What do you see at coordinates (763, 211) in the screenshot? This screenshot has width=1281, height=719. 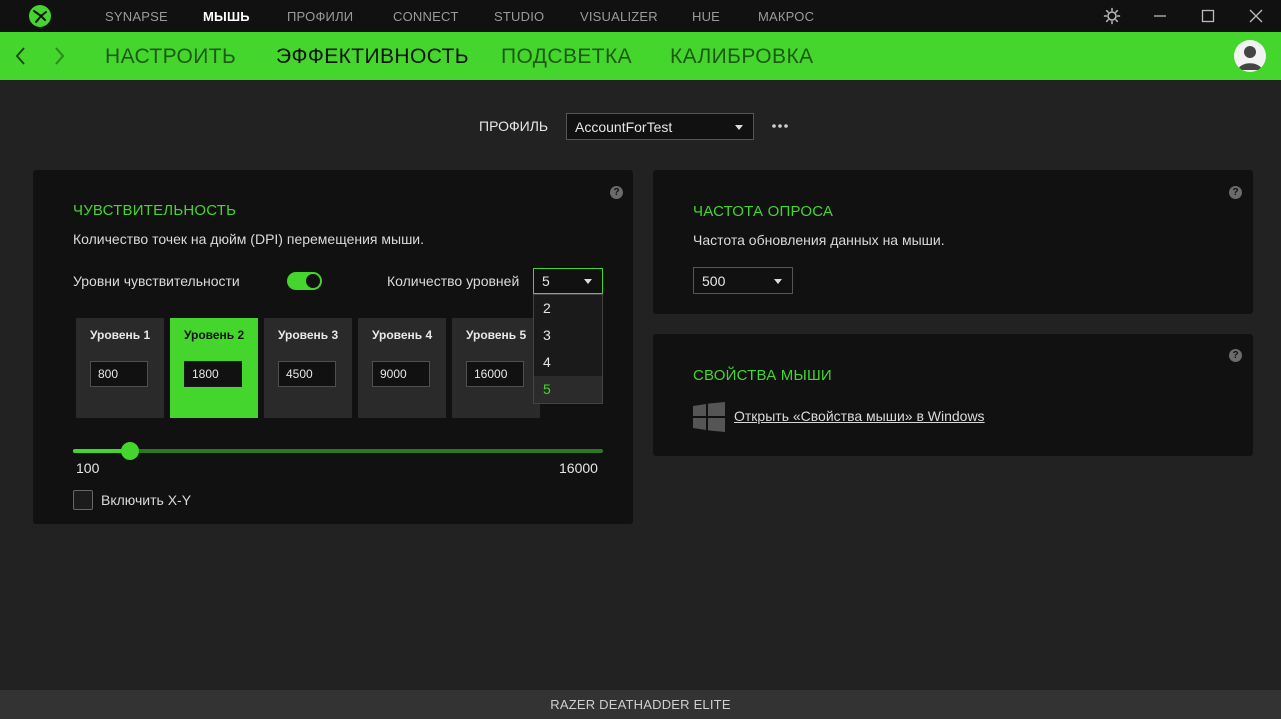 I see `polling-rate-title: ЧАСТОТА ОПРОСА` at bounding box center [763, 211].